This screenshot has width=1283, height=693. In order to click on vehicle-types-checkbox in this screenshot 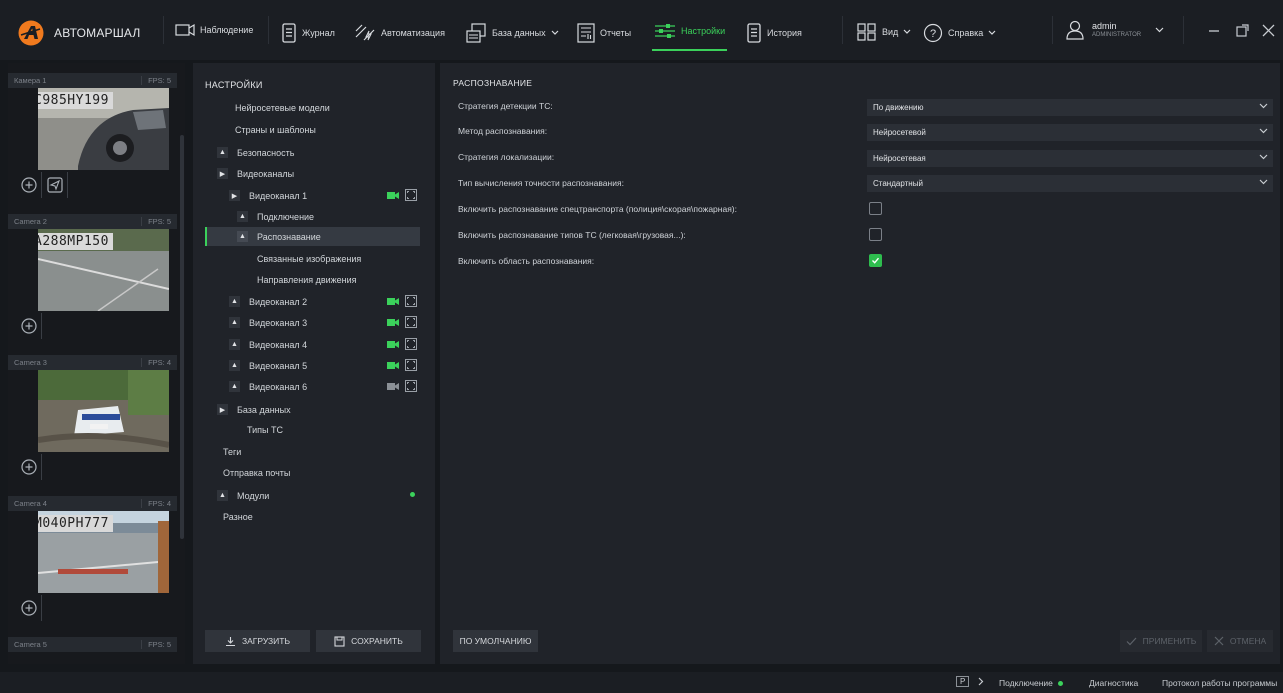, I will do `click(875, 234)`.